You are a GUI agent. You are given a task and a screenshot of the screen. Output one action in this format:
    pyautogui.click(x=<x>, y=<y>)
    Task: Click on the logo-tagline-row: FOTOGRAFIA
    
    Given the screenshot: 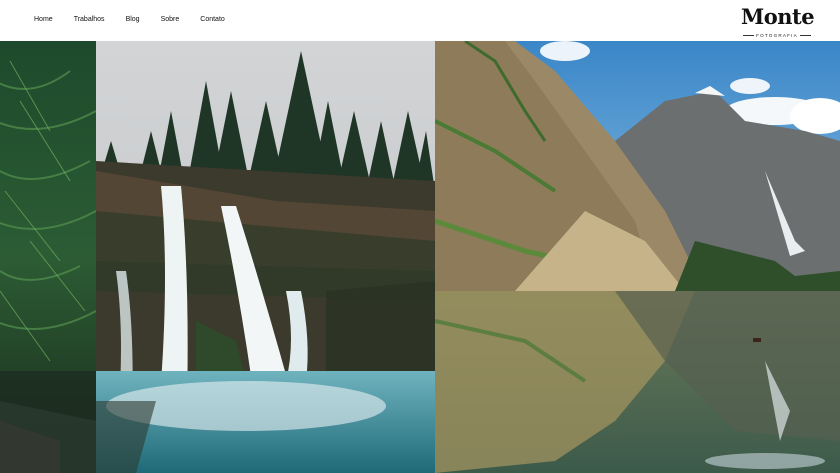 What is the action you would take?
    pyautogui.click(x=777, y=35)
    